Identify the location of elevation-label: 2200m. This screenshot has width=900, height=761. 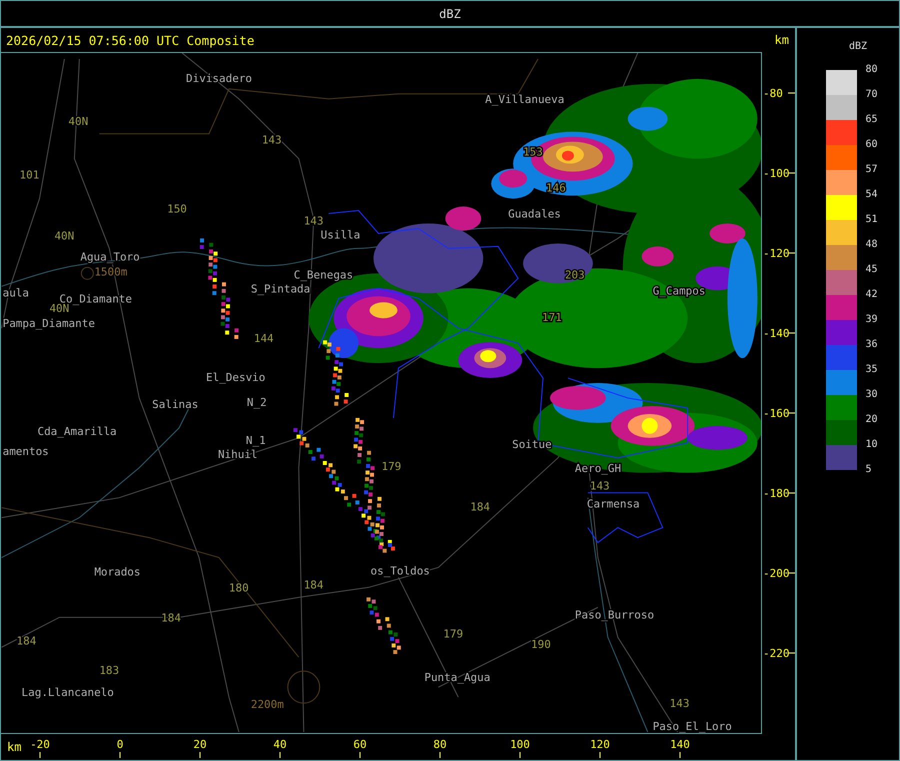
(267, 705).